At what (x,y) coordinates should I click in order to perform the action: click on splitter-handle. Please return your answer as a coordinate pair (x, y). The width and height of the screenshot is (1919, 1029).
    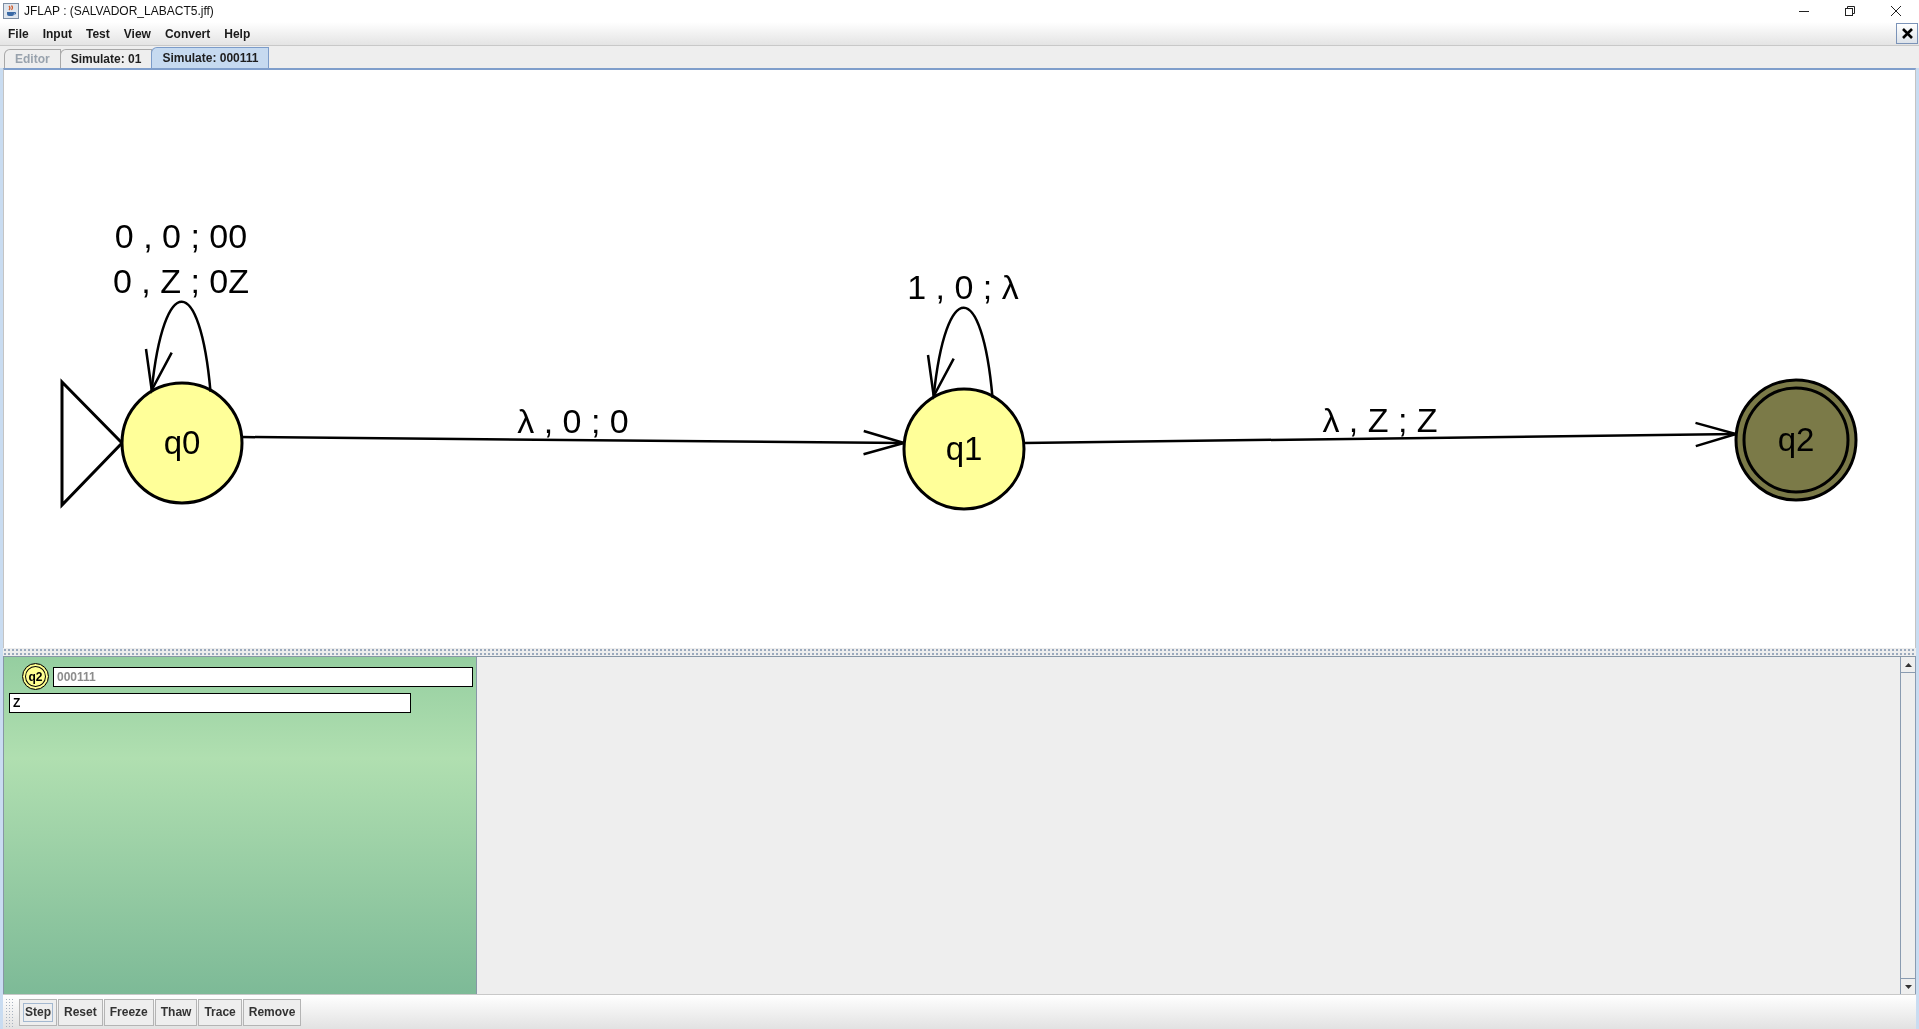
    Looking at the image, I should click on (959, 652).